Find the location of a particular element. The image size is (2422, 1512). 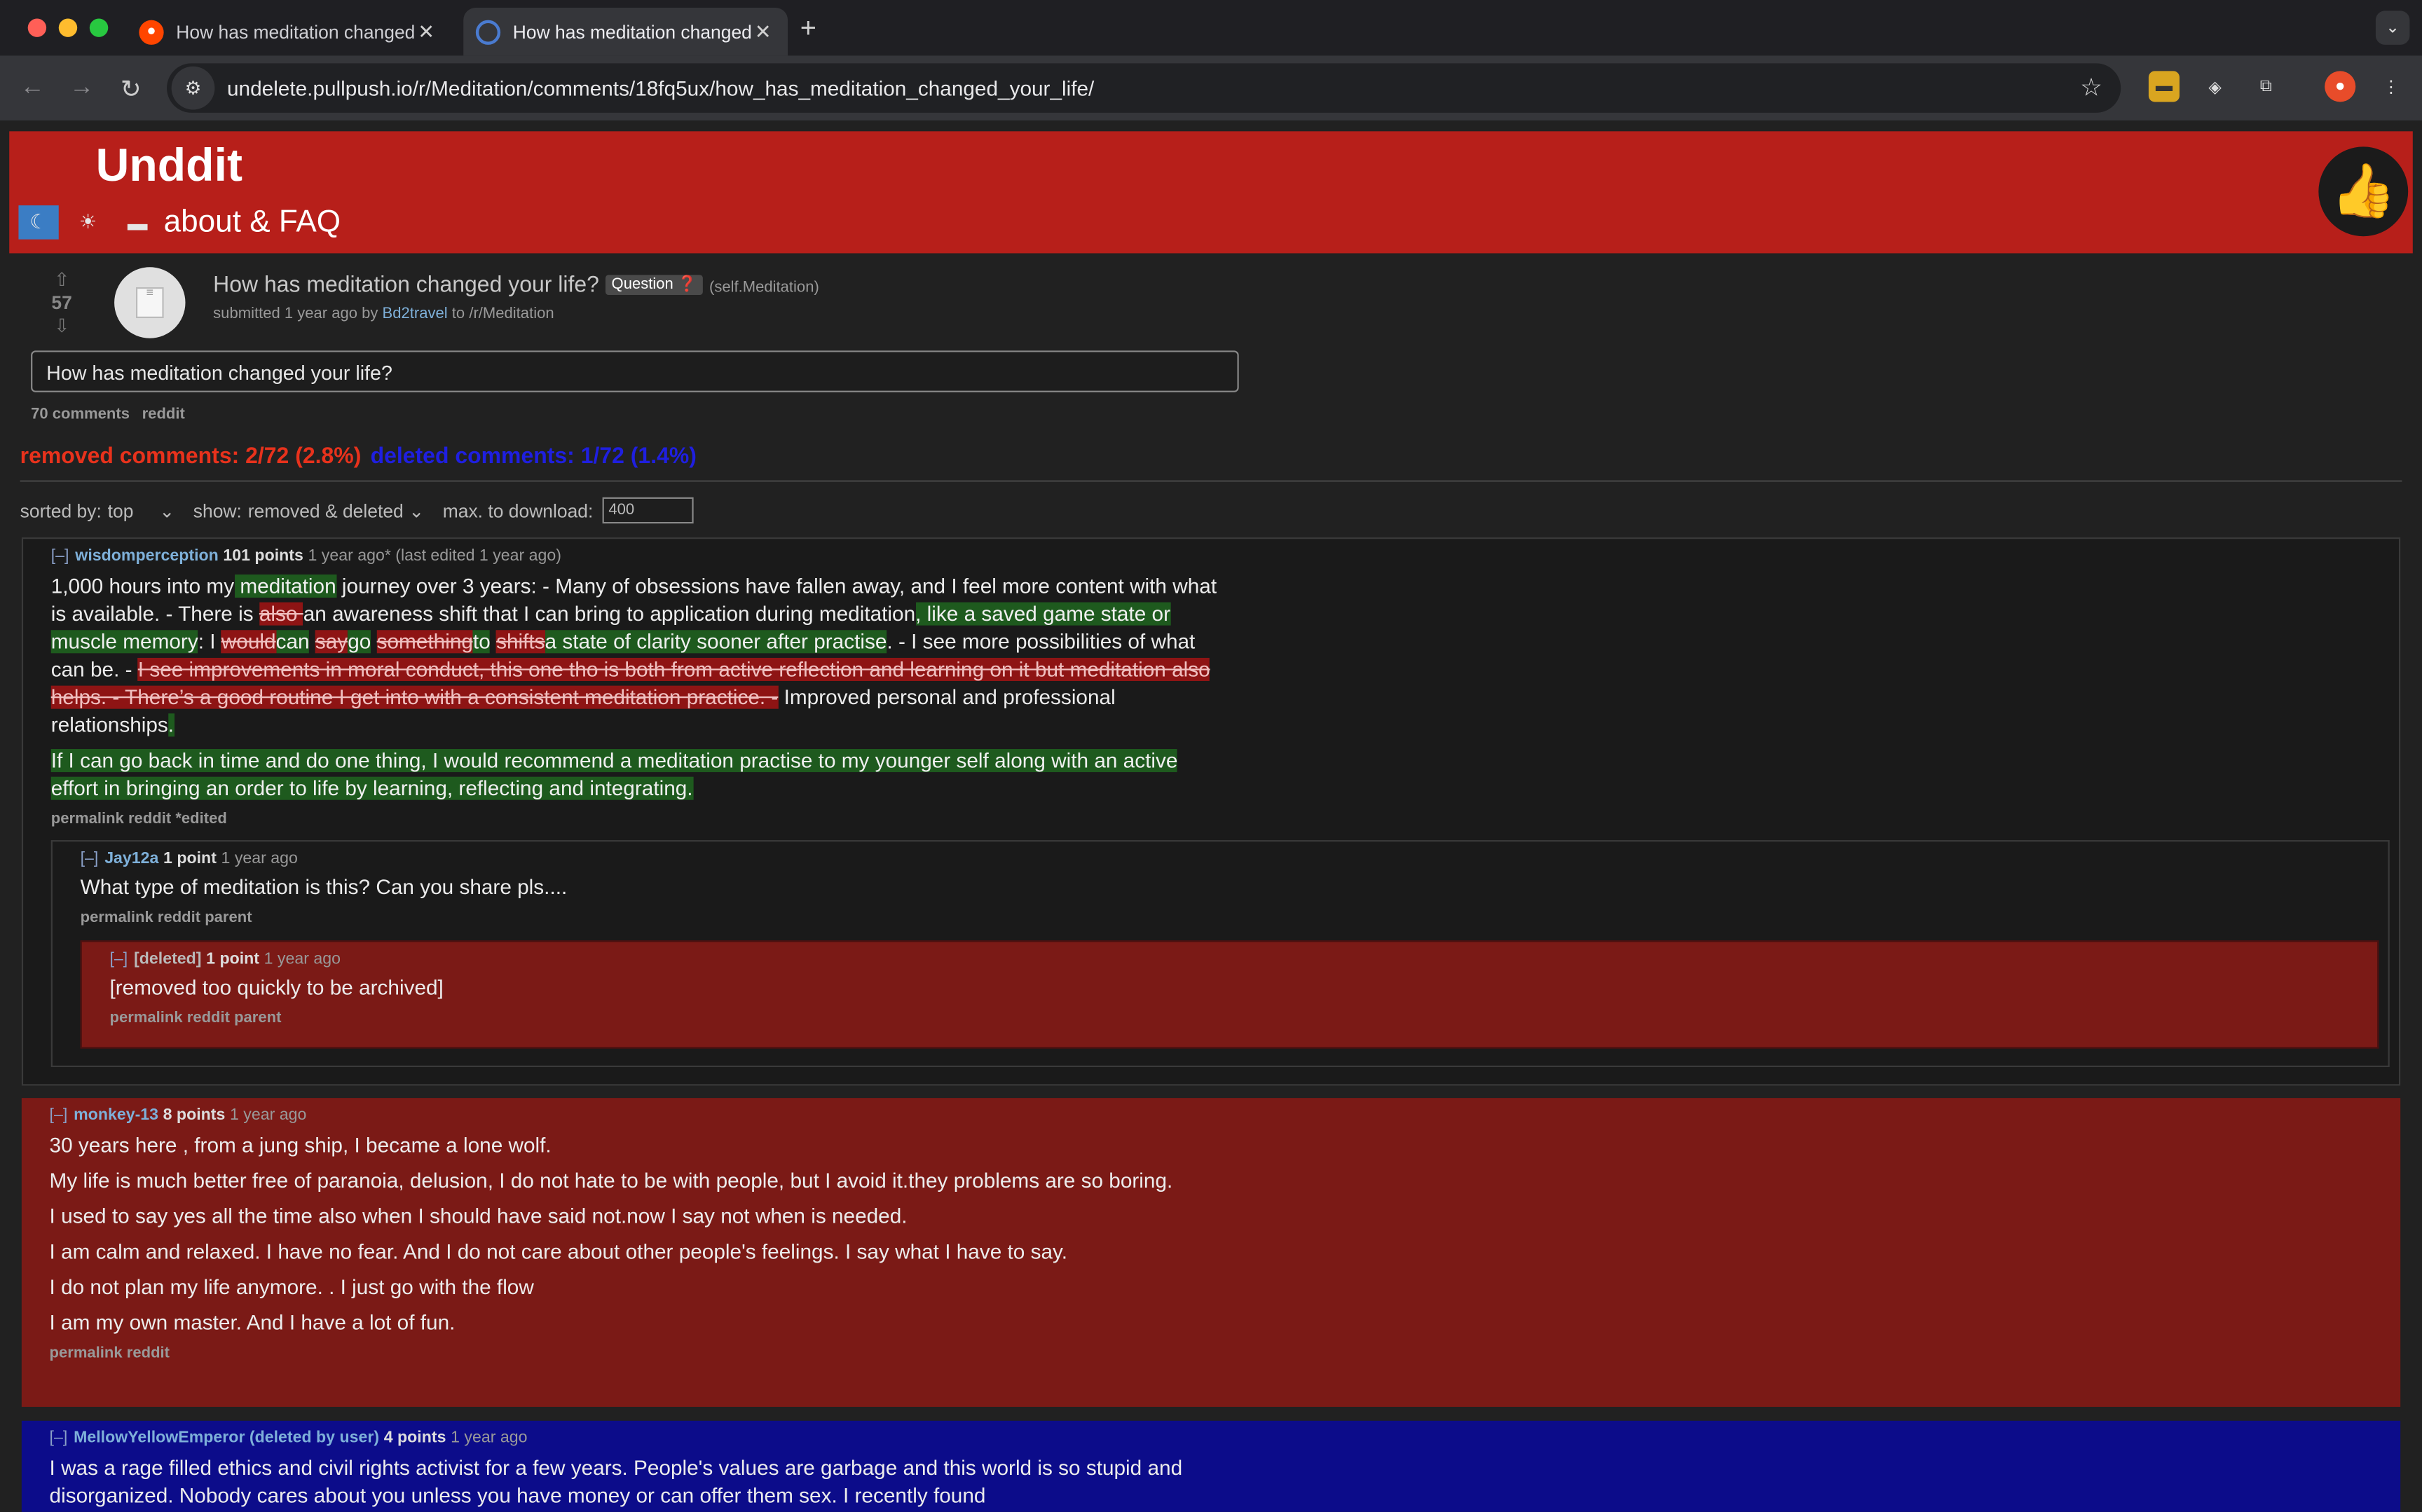

site-logo: Unddit is located at coordinates (169, 167).